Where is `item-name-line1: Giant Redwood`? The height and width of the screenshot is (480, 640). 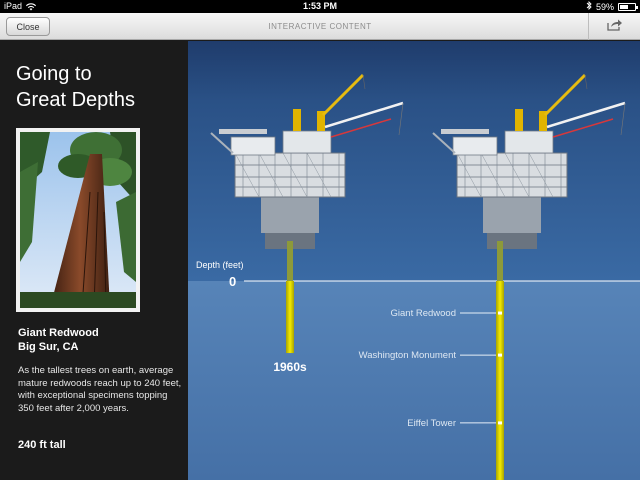
item-name-line1: Giant Redwood is located at coordinates (58, 333).